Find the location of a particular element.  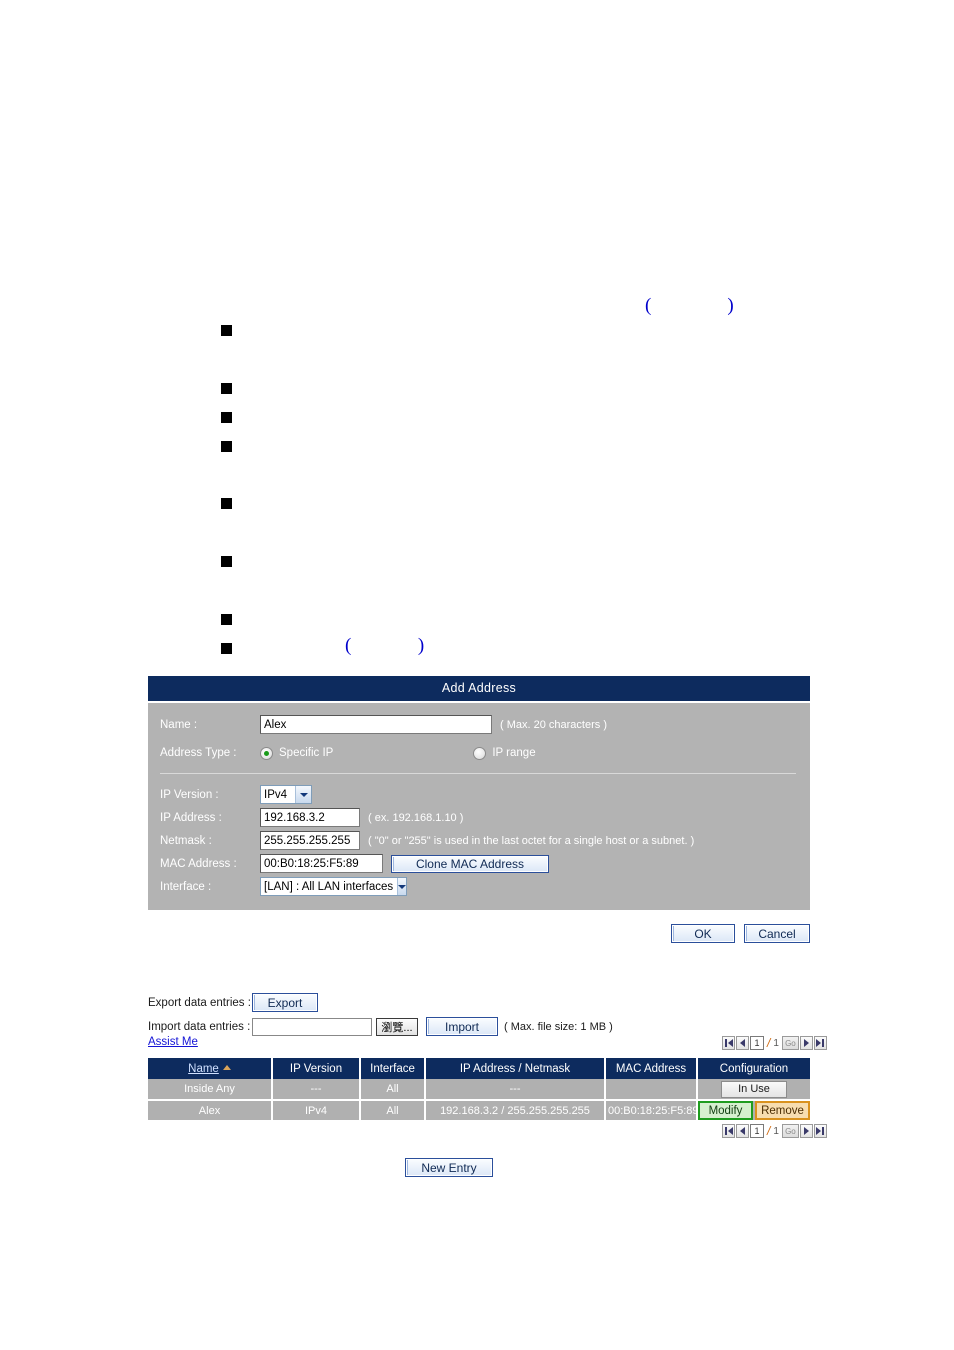

in-use-button: In Use is located at coordinates (754, 1089).